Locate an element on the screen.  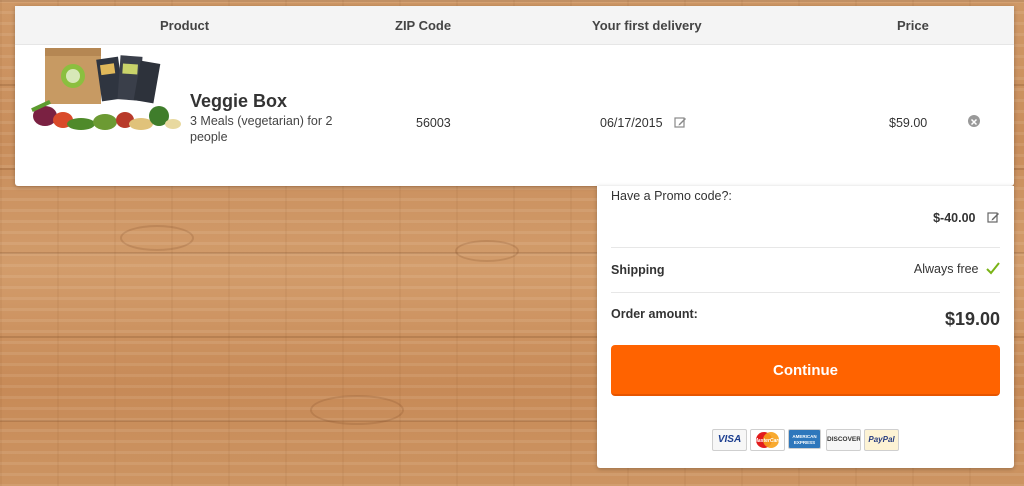
promo-discount-value: $-40.00 is located at coordinates (954, 218).